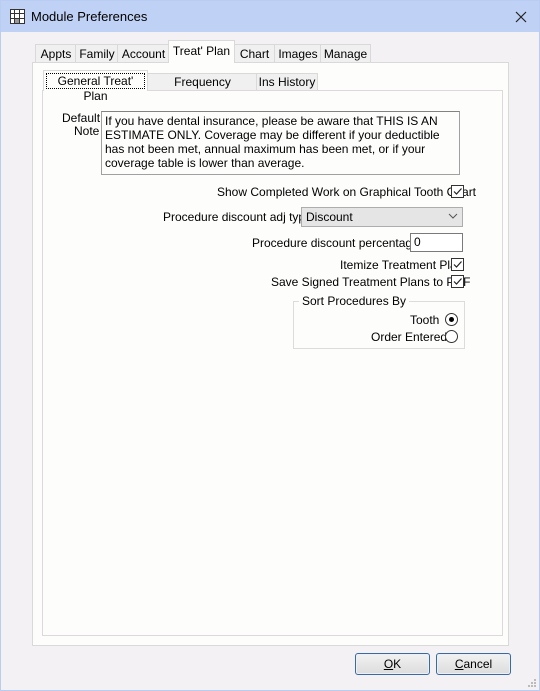 The height and width of the screenshot is (691, 540). Describe the element at coordinates (425, 320) in the screenshot. I see `sort-tooth-label: Tooth` at that location.